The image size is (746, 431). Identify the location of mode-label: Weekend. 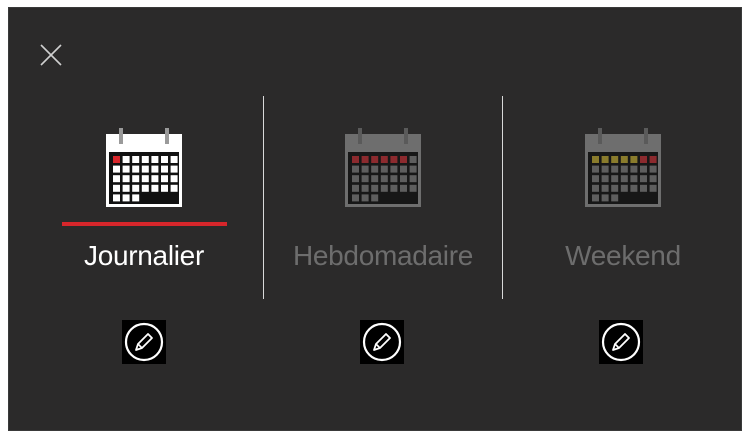
(623, 255).